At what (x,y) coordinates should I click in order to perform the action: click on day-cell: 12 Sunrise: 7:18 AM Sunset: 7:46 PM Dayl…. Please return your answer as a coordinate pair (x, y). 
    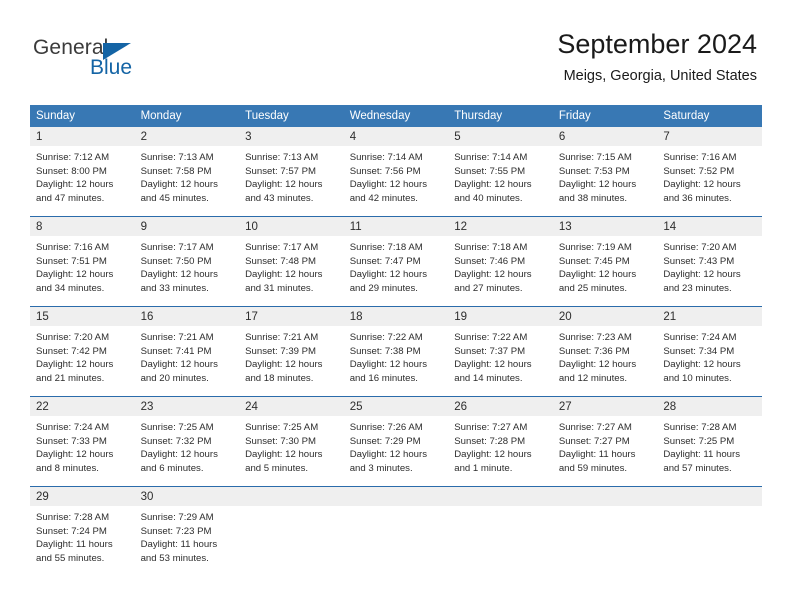
    Looking at the image, I should click on (500, 261).